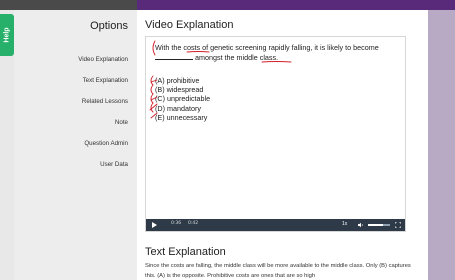 The image size is (455, 280). I want to click on volume-slider, so click(379, 225).